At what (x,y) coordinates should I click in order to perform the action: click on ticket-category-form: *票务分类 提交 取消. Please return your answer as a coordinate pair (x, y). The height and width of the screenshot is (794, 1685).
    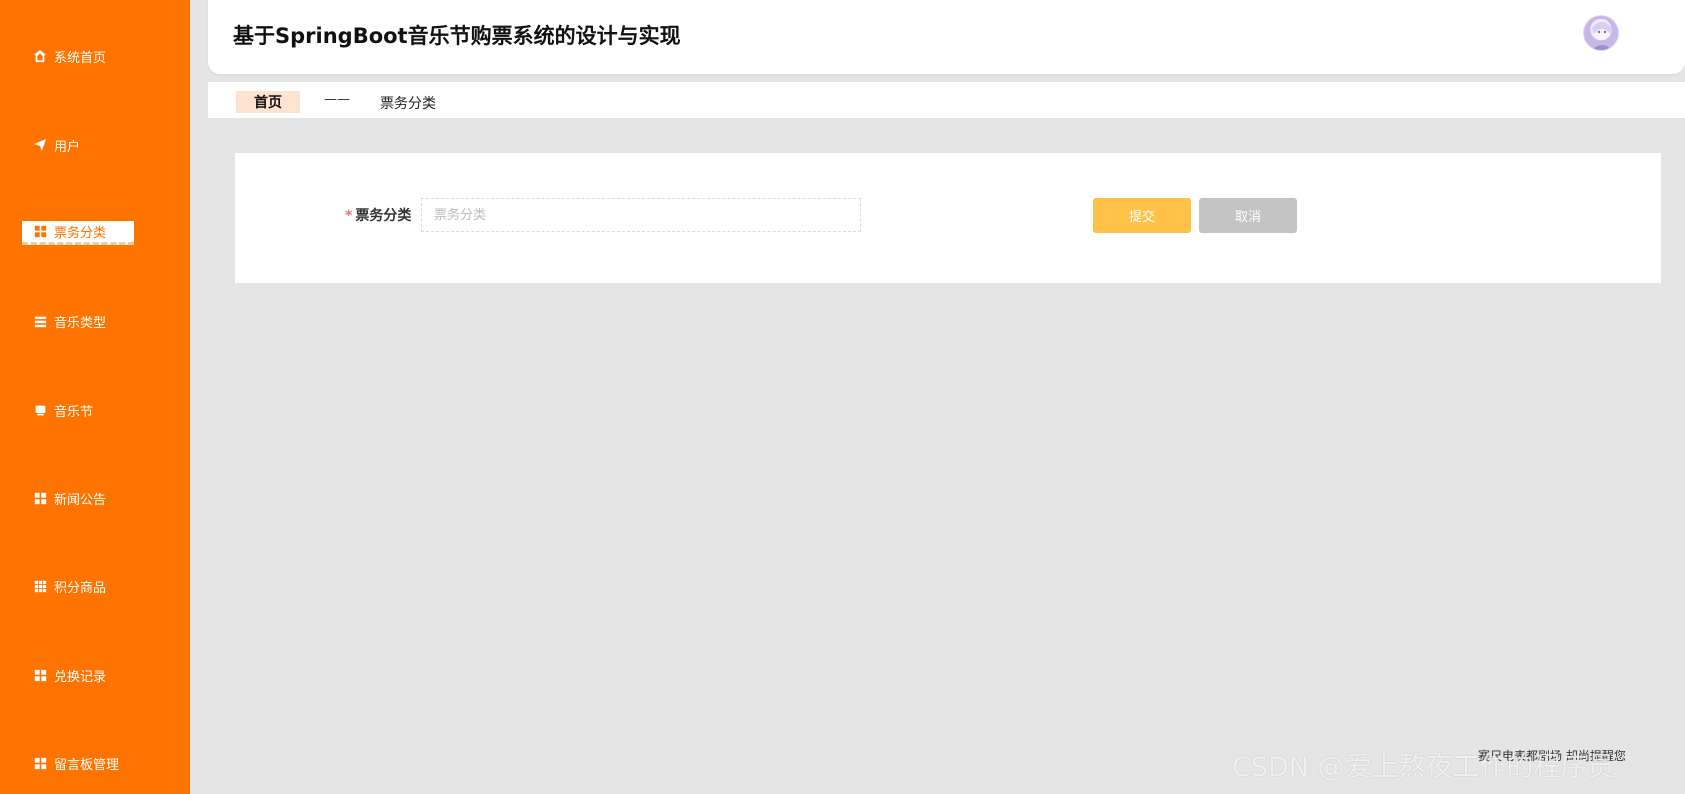
    Looking at the image, I should click on (948, 218).